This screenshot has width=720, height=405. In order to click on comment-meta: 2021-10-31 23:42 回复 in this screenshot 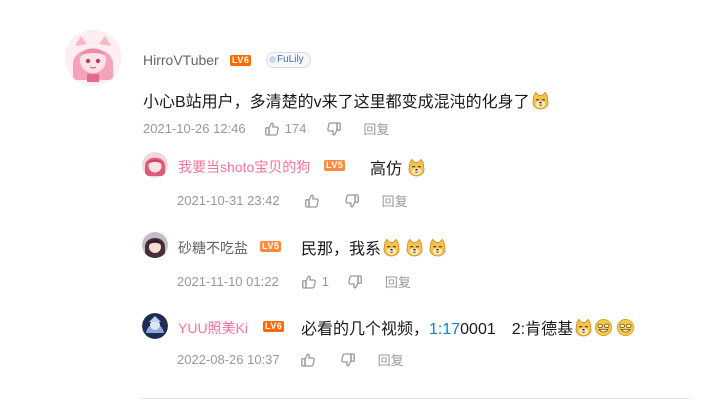, I will do `click(292, 200)`.